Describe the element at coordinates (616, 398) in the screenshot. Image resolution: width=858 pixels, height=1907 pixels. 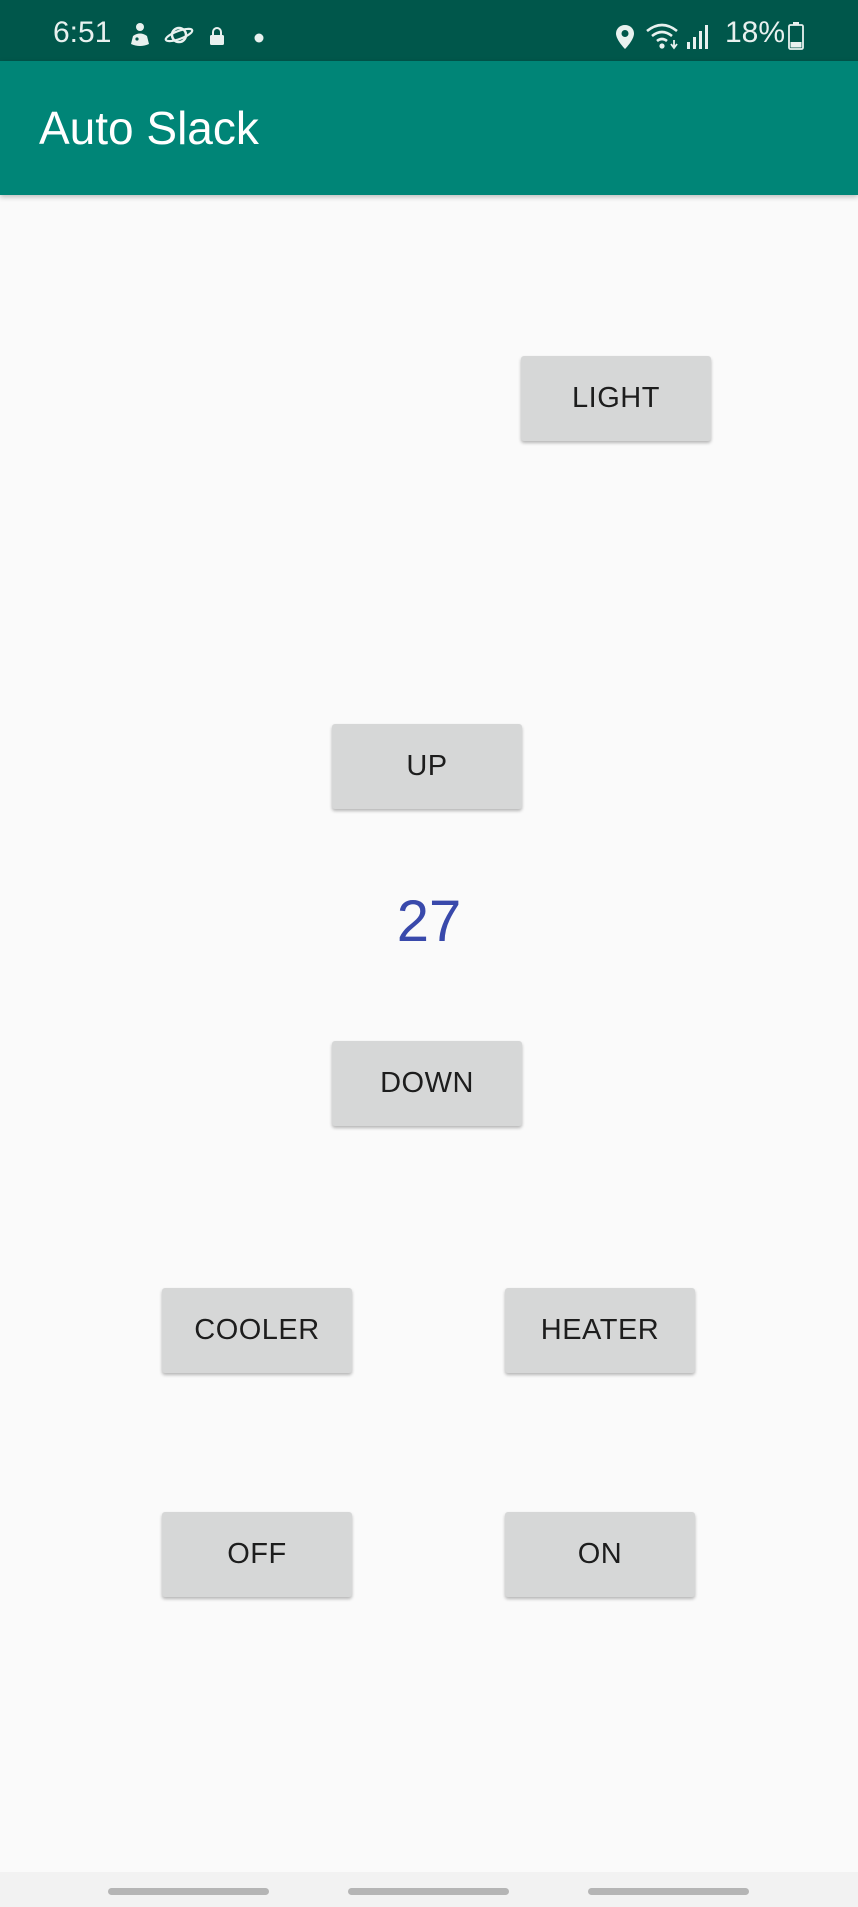
I see `light-button: LIGHT` at that location.